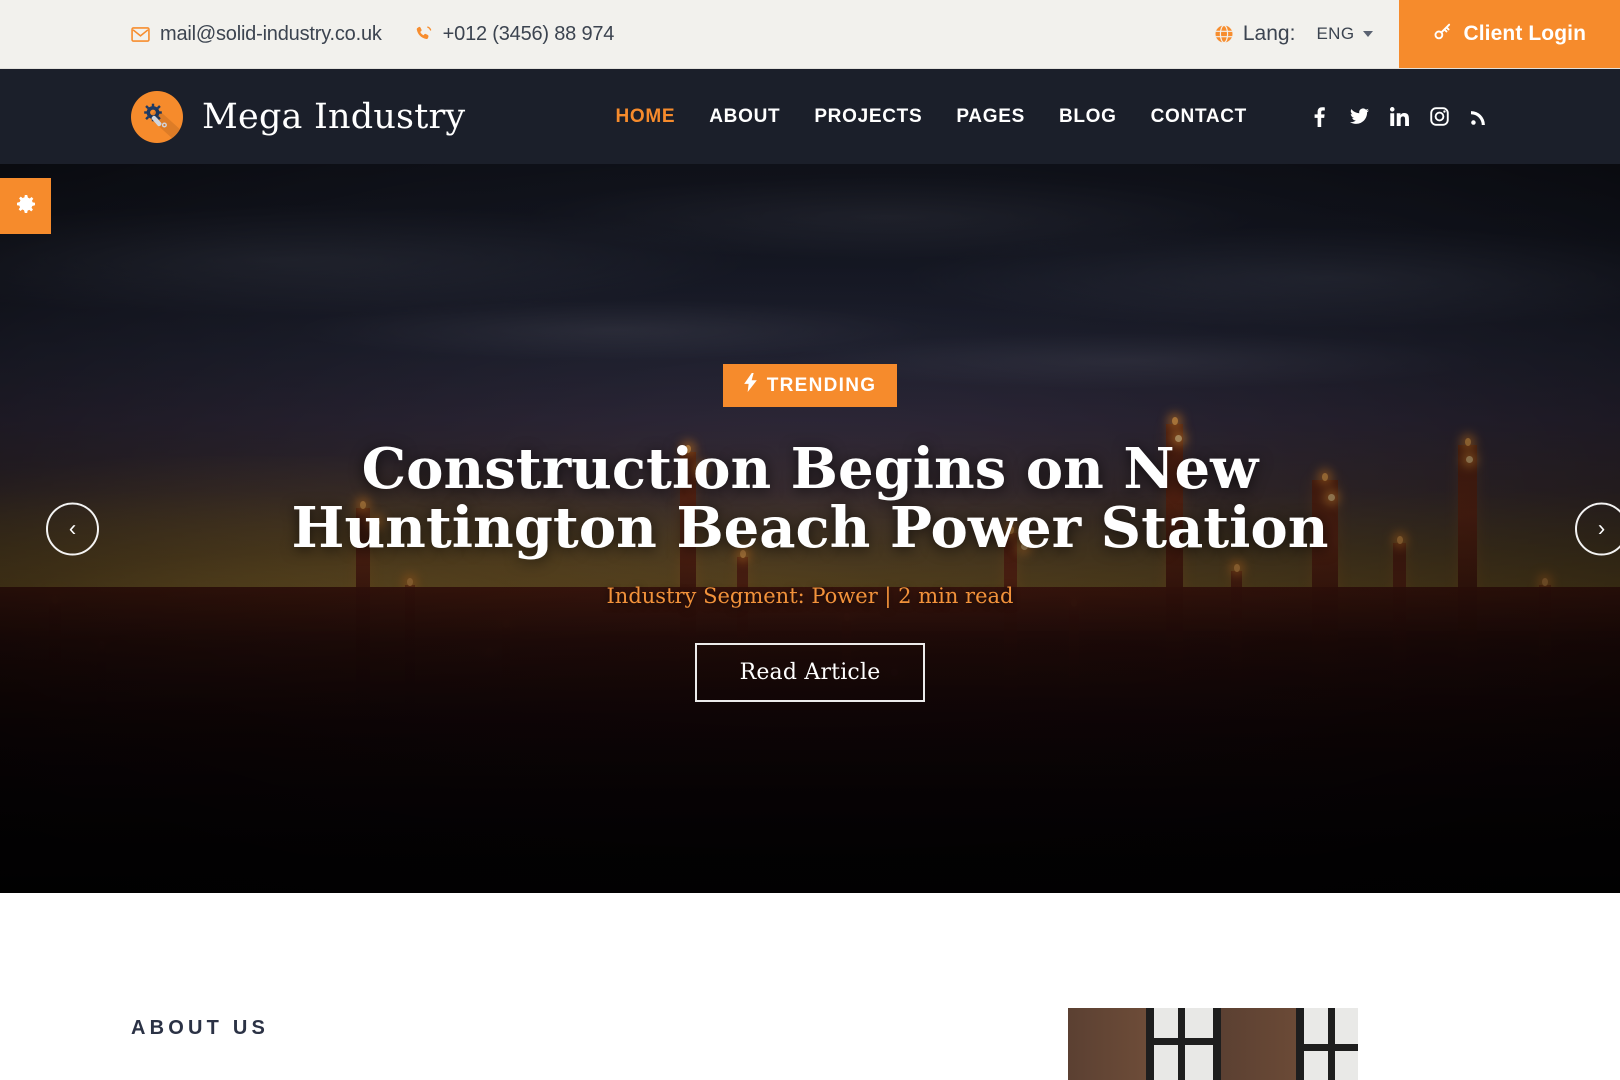 Image resolution: width=1620 pixels, height=1080 pixels. I want to click on envelope-icon, so click(140, 34).